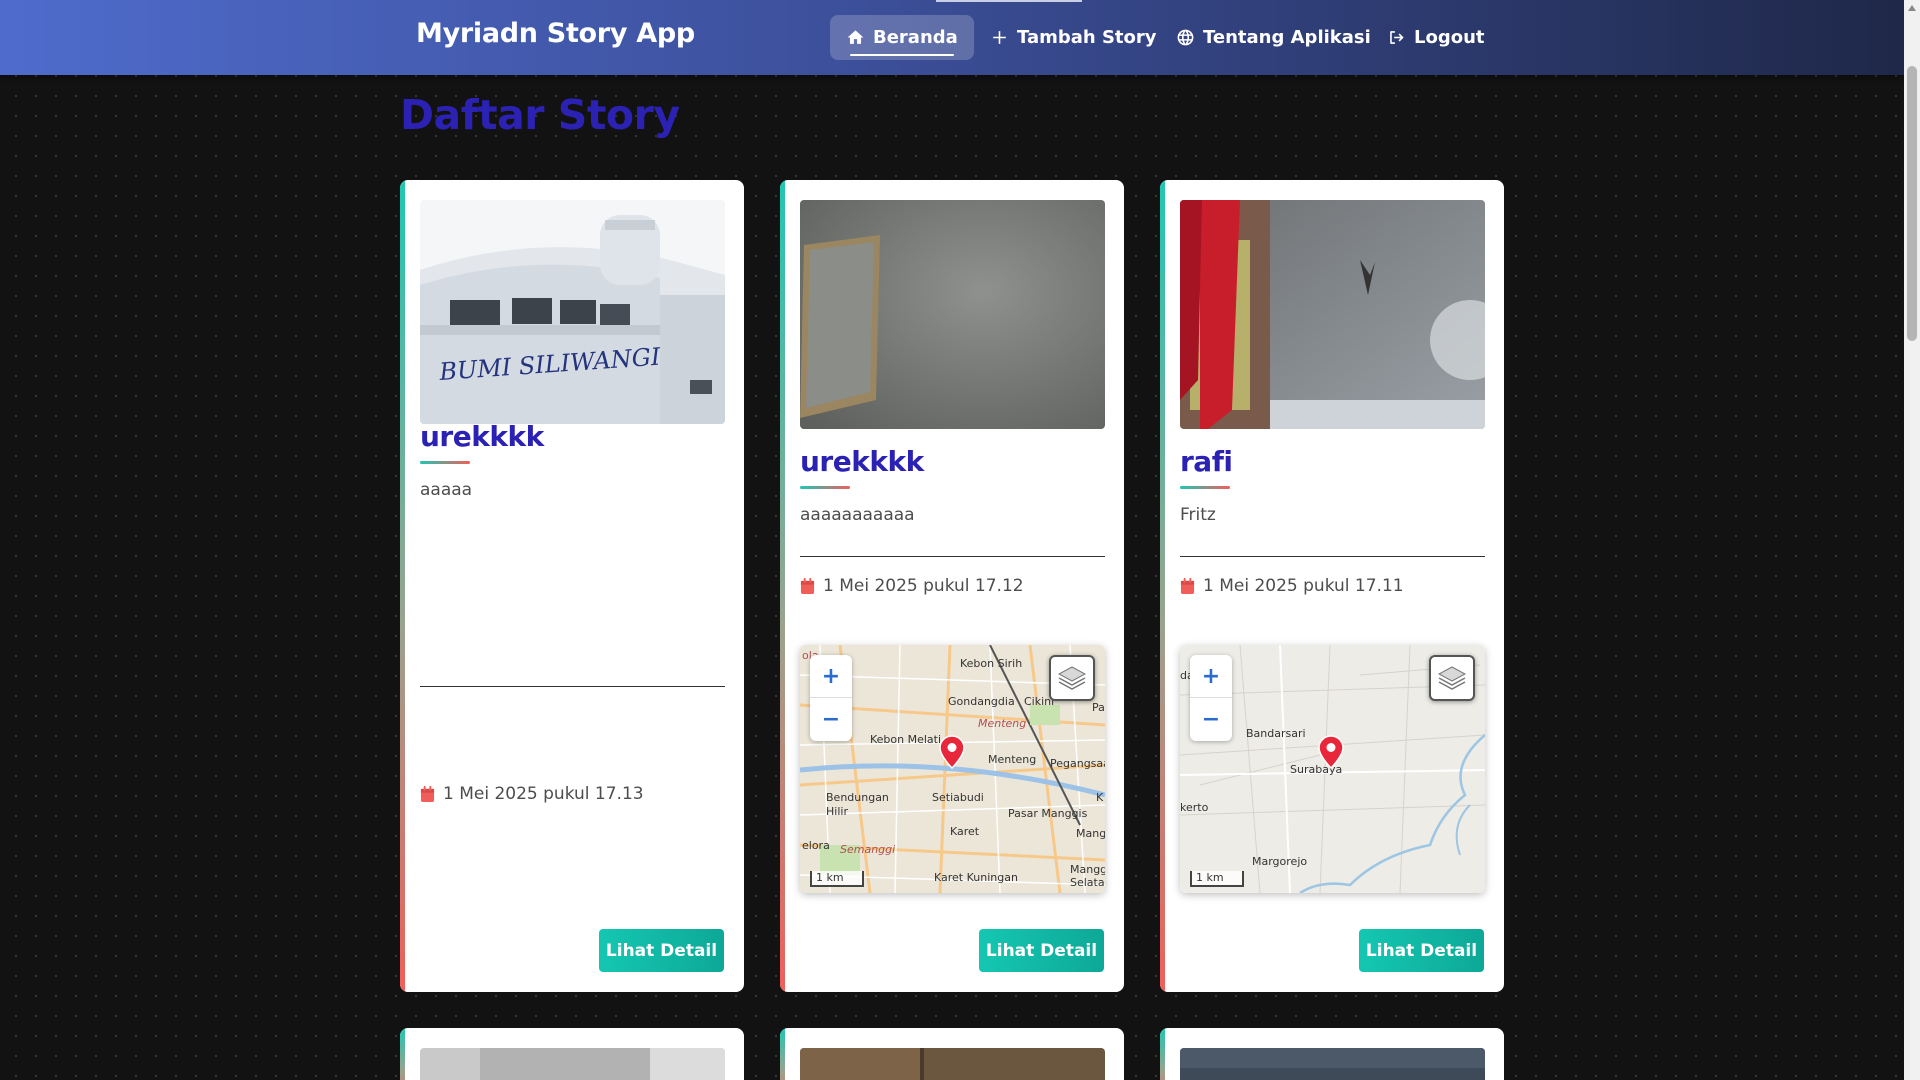 Image resolution: width=1920 pixels, height=1080 pixels. What do you see at coordinates (446, 490) in the screenshot?
I see `story-description: aaaaa` at bounding box center [446, 490].